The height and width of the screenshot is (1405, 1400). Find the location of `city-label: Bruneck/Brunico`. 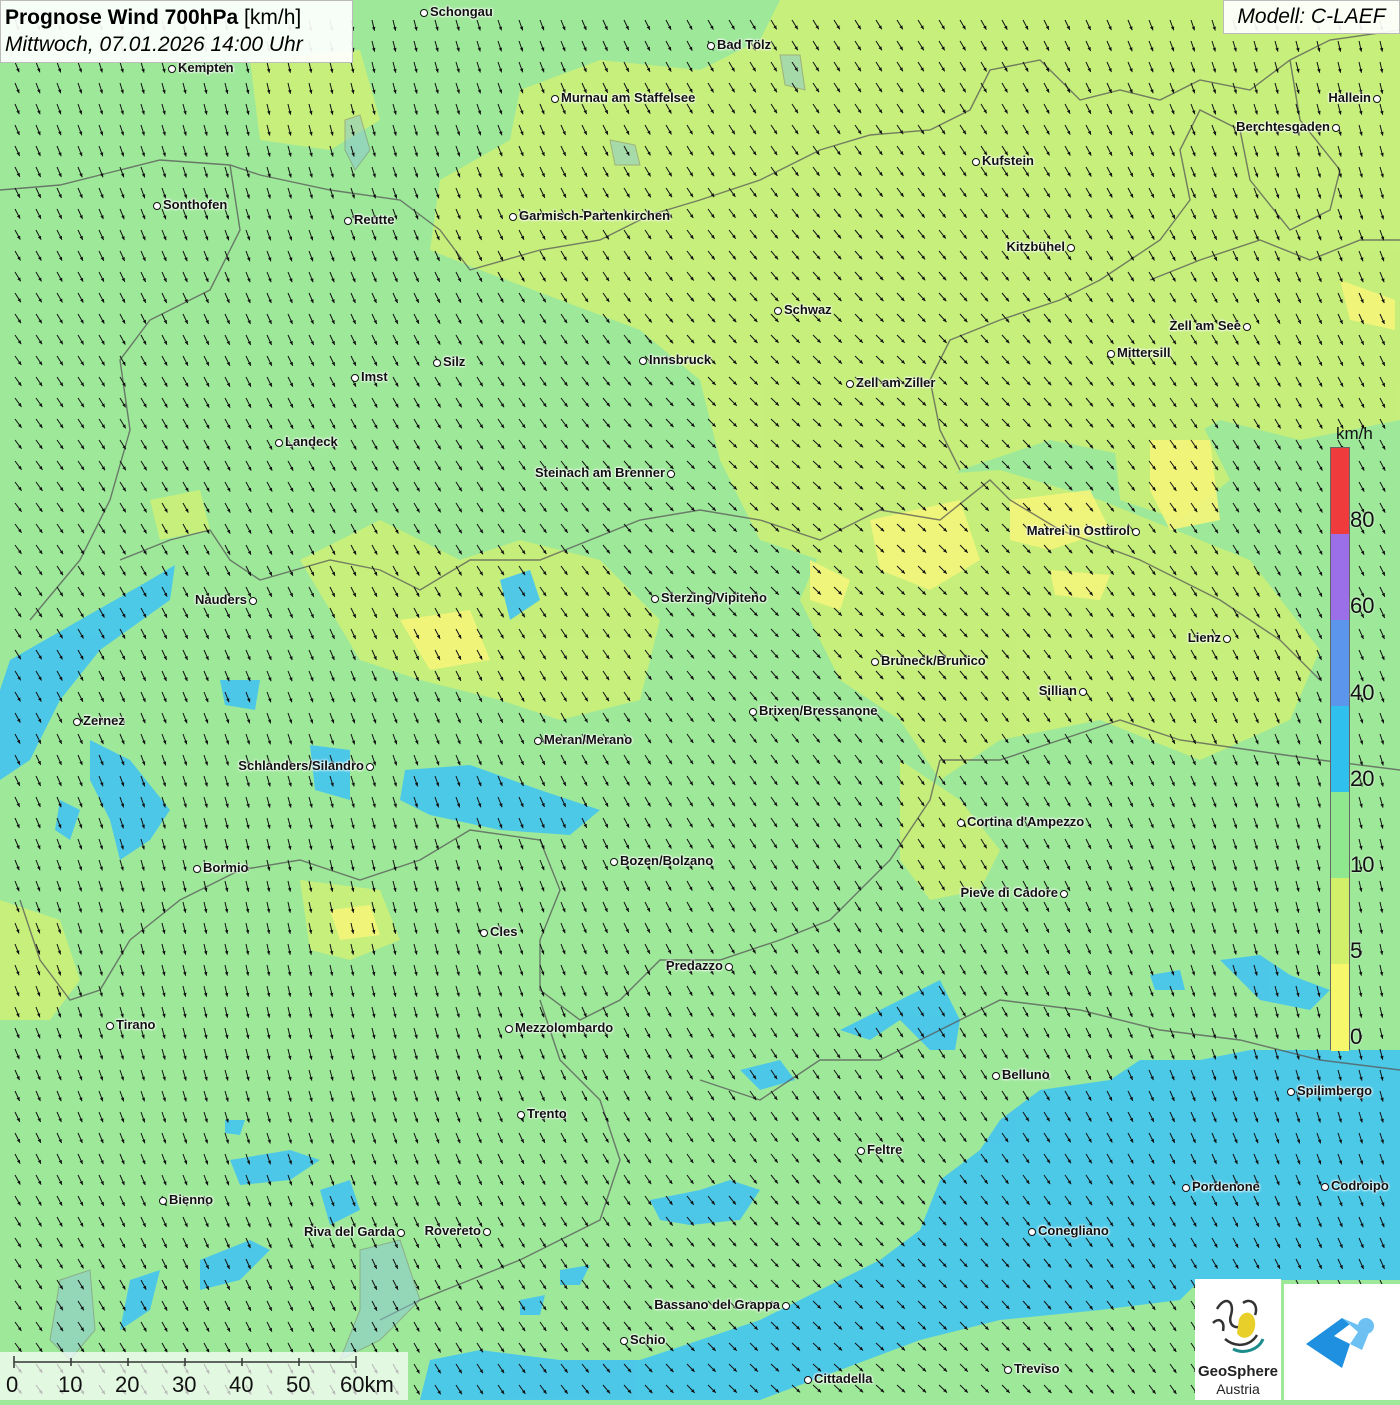

city-label: Bruneck/Brunico is located at coordinates (933, 660).